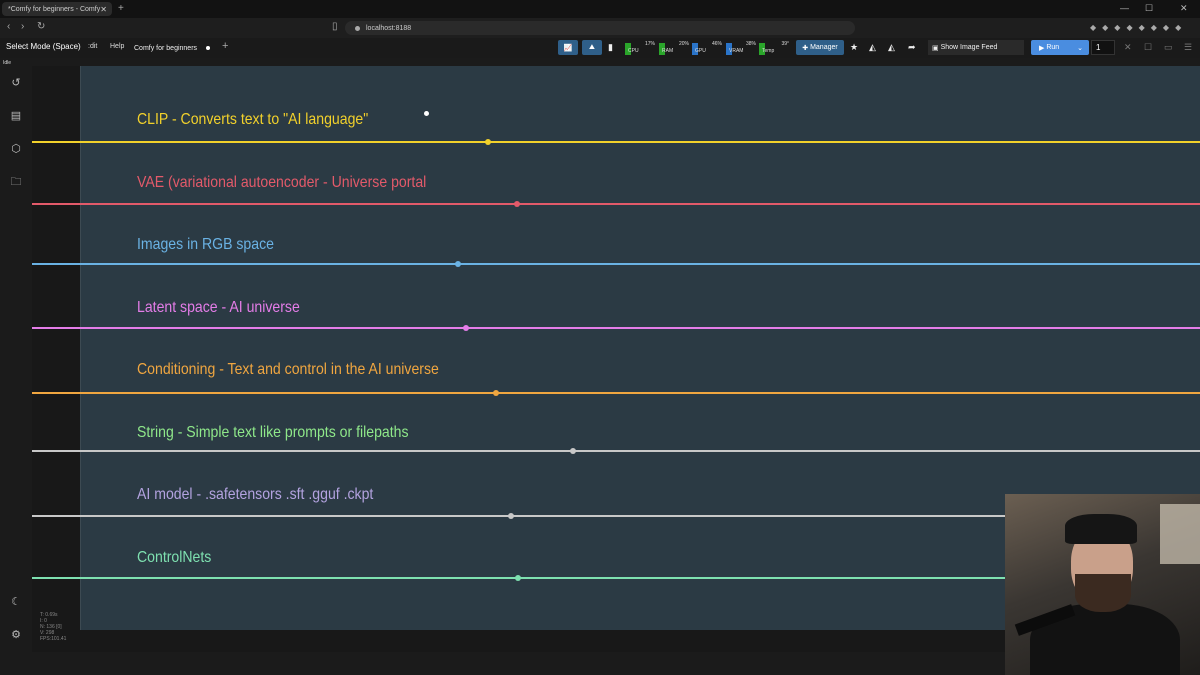  Describe the element at coordinates (775, 47) in the screenshot. I see `temp-stat: Temp 39°` at that location.